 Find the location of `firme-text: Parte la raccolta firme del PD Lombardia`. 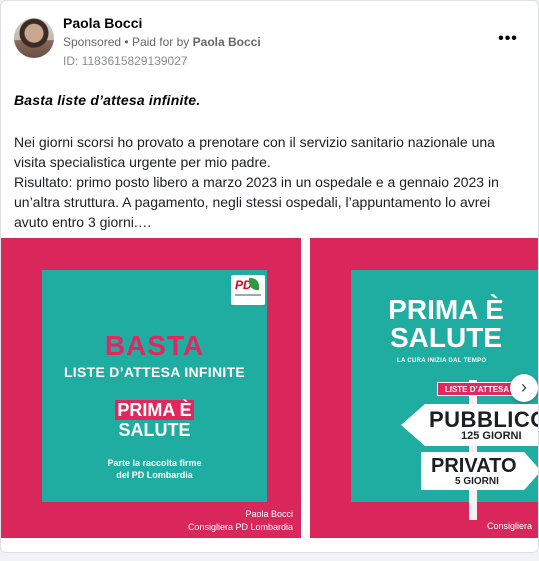

firme-text: Parte la raccolta firme del PD Lombardia is located at coordinates (154, 469).